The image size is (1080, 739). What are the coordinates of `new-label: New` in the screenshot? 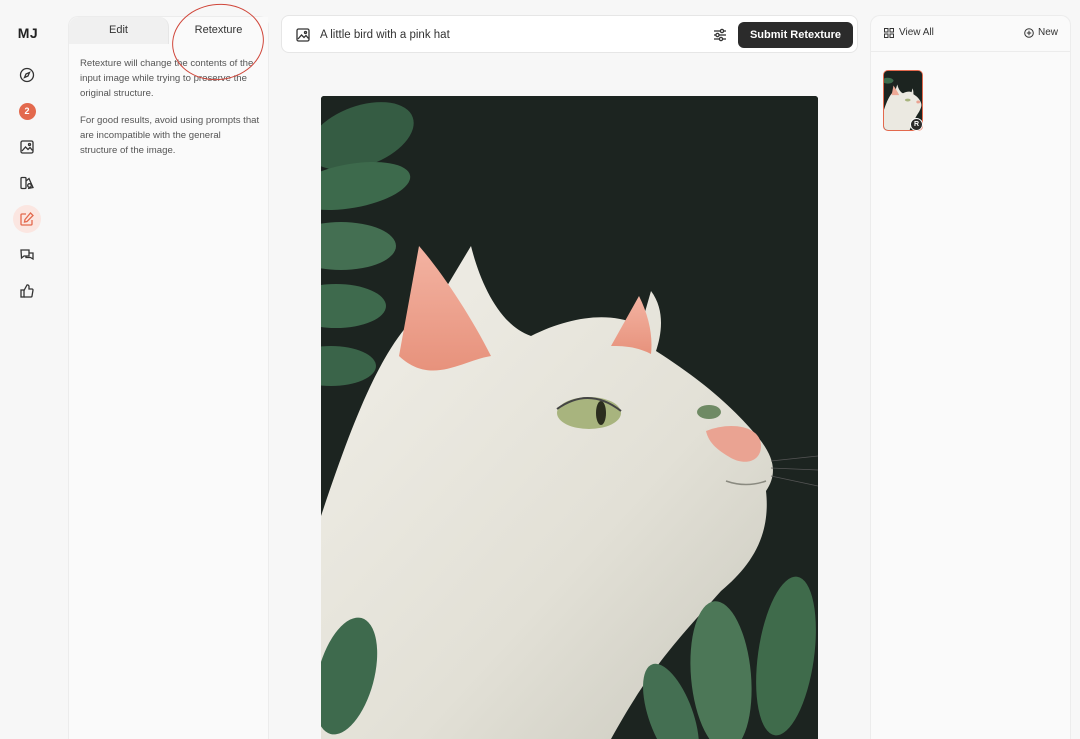 It's located at (1047, 32).